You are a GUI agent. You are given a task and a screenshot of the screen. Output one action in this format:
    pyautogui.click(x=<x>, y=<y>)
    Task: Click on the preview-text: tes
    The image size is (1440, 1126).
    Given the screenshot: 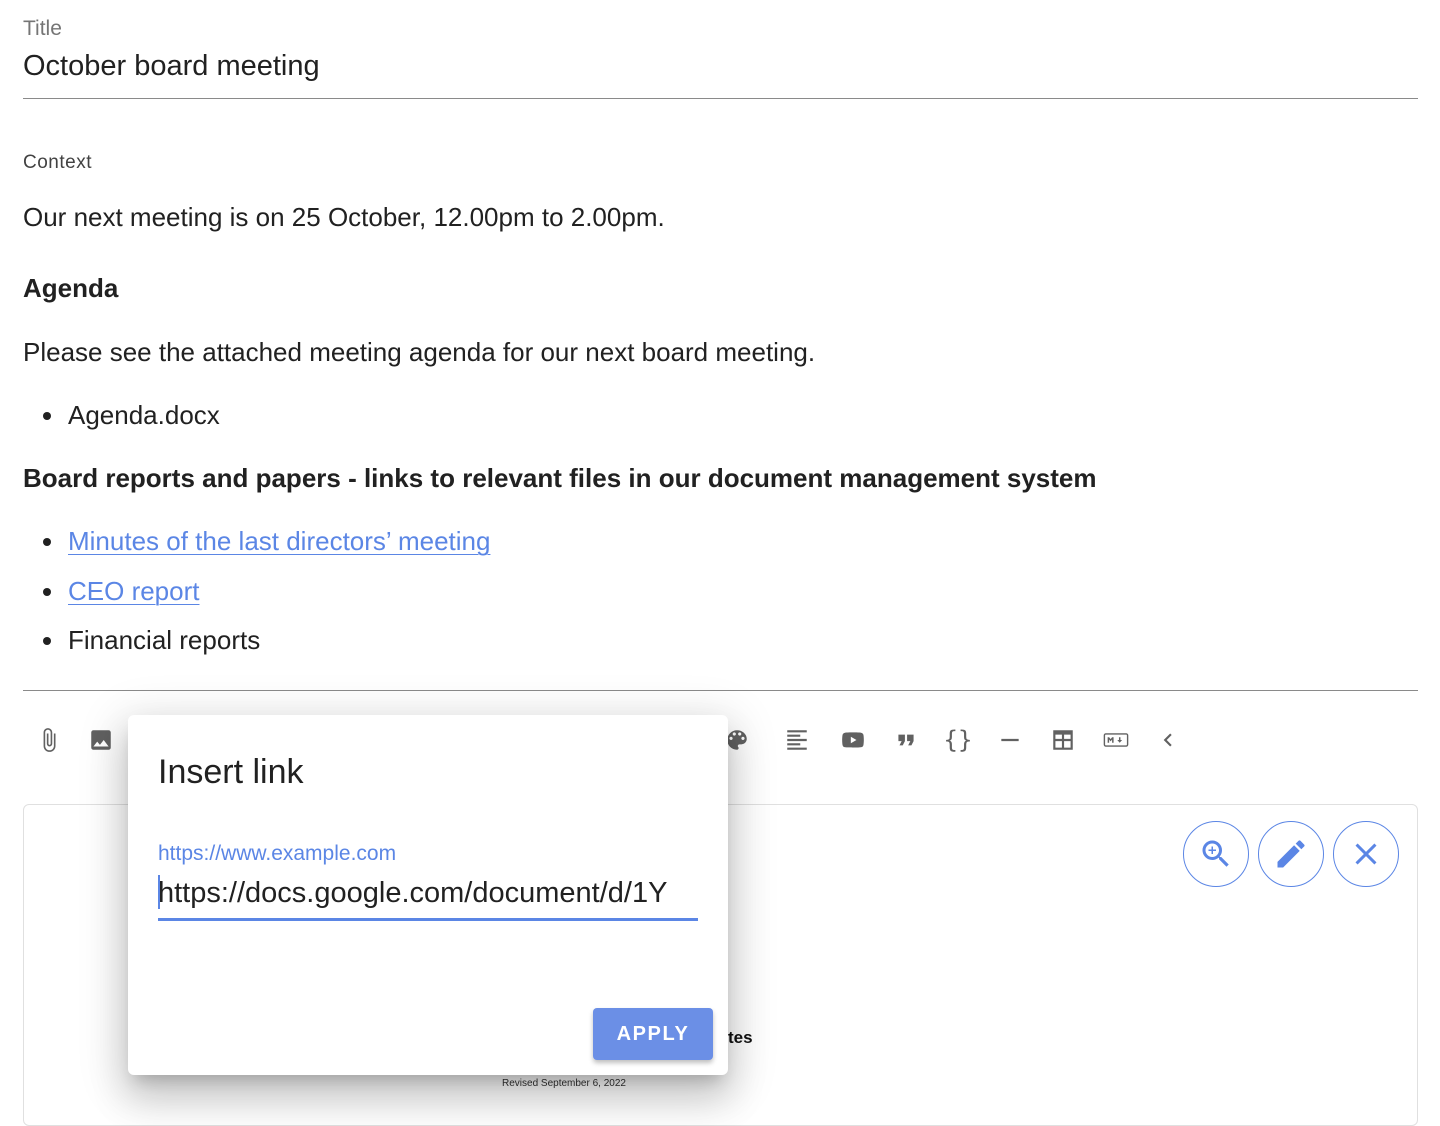 What is the action you would take?
    pyautogui.click(x=740, y=1037)
    